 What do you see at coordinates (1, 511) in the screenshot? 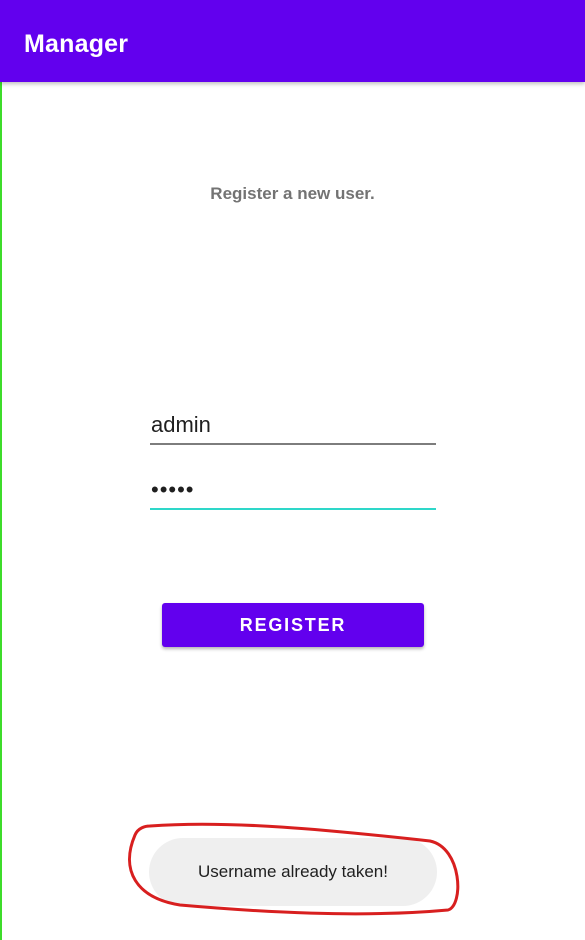
I see `screen-edge-indicator` at bounding box center [1, 511].